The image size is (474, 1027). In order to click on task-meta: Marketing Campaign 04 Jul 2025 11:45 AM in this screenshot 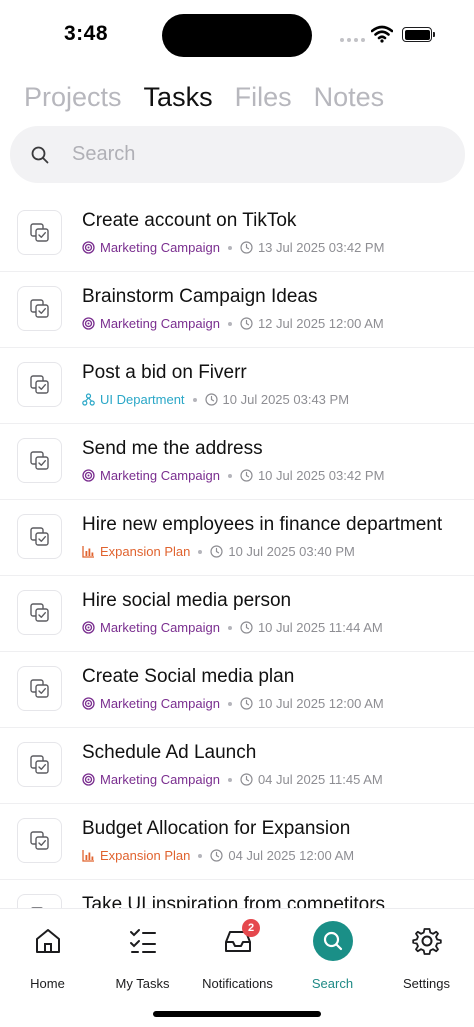, I will do `click(232, 779)`.